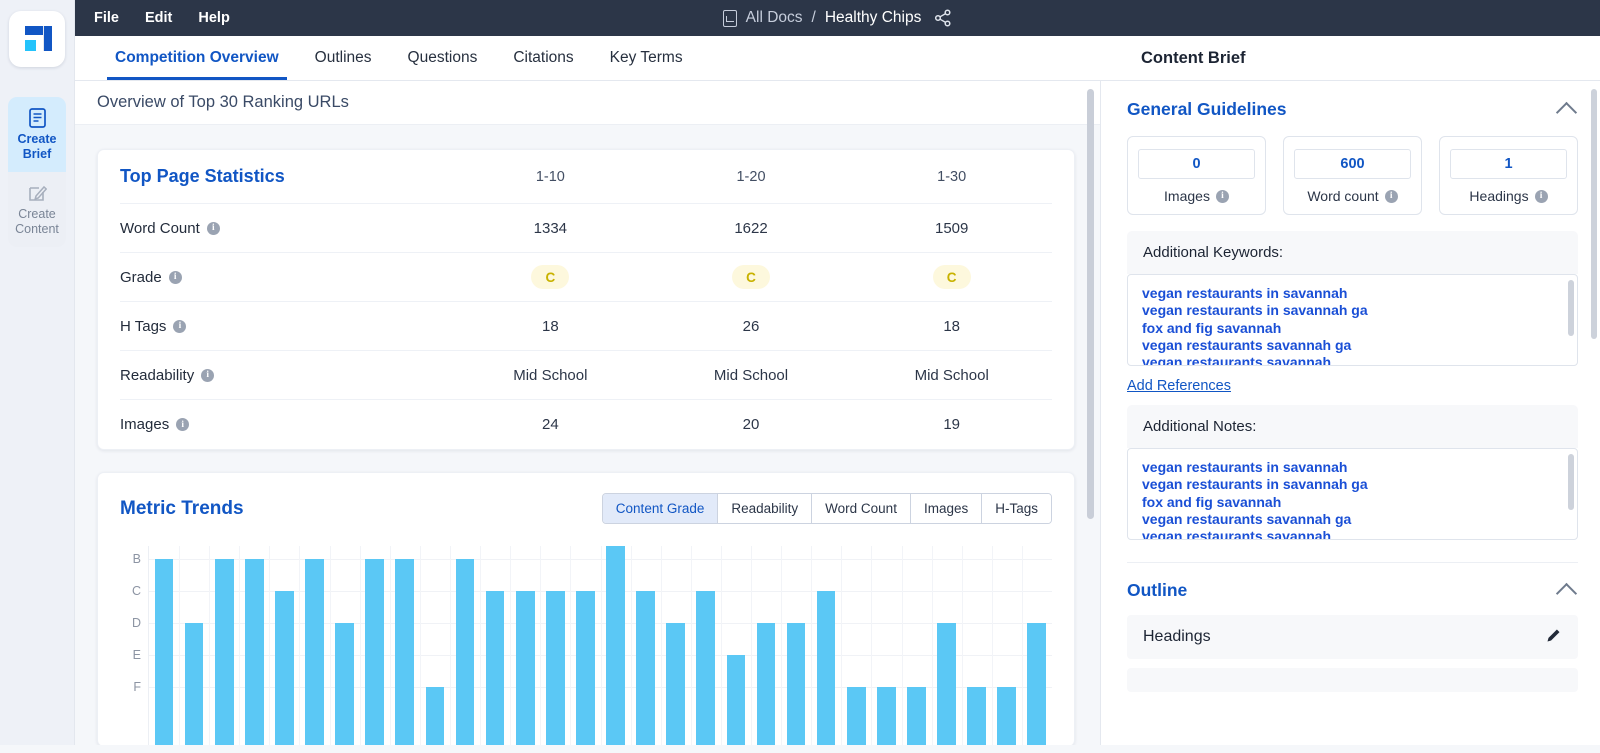 This screenshot has width=1600, height=753. What do you see at coordinates (550, 326) in the screenshot?
I see `cell-value: 18` at bounding box center [550, 326].